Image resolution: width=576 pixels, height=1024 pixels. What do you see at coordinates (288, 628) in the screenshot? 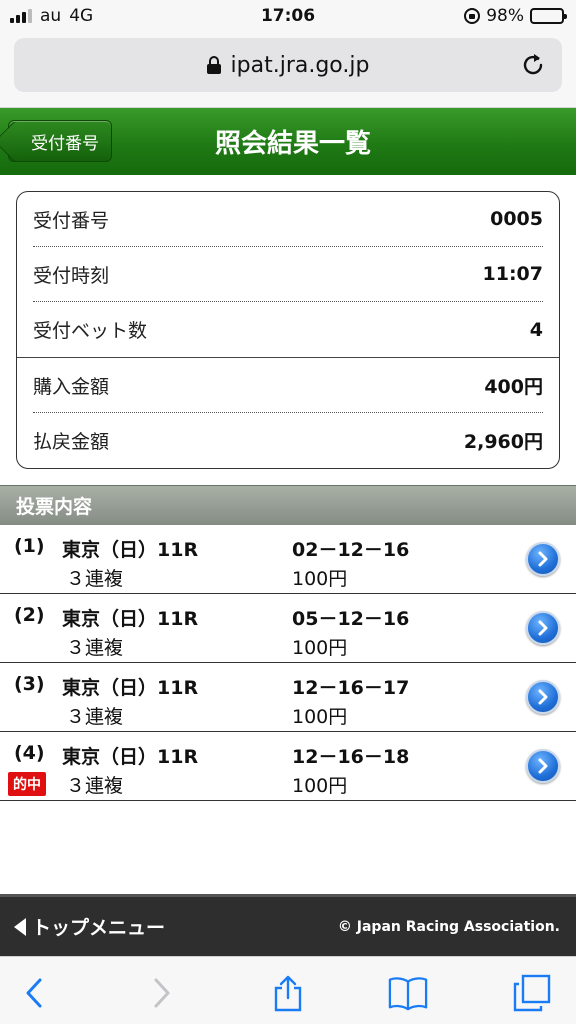
I see `bet-row: (2) 東京（日）11R ３連複 05－12－16 100円` at bounding box center [288, 628].